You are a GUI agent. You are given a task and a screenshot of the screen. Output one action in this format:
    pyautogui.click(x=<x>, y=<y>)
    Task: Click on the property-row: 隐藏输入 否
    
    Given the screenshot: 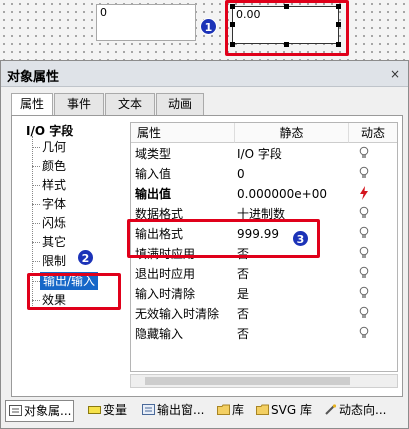 What is the action you would take?
    pyautogui.click(x=264, y=334)
    